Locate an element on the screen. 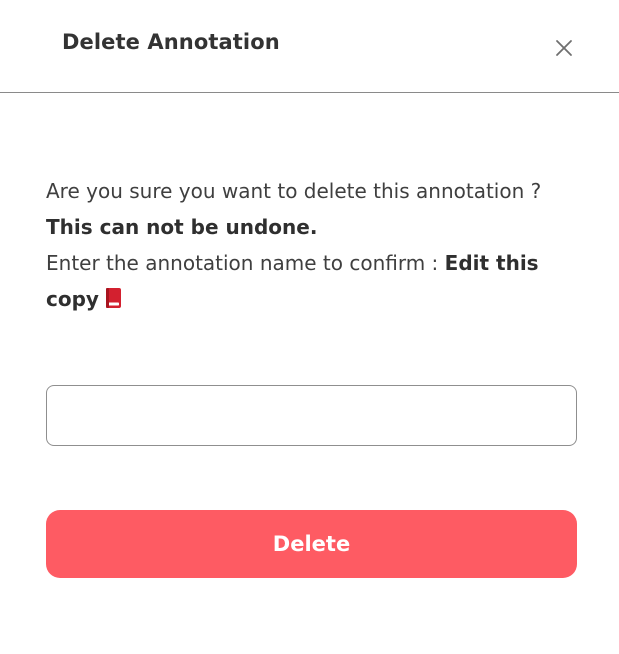 The image size is (619, 654). message-confirm-prompt: Enter the annotation name to confirm : is located at coordinates (242, 263).